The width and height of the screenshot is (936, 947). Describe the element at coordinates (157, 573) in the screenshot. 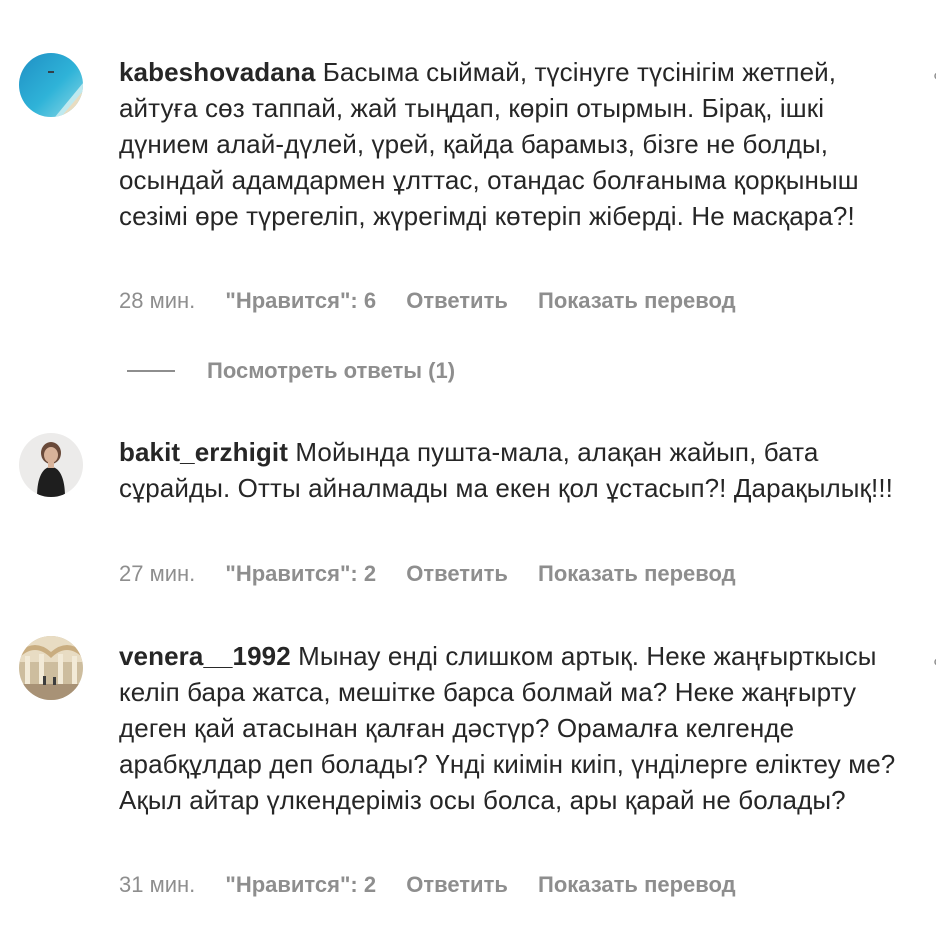

I see `comment-time: 27 мин.` at that location.